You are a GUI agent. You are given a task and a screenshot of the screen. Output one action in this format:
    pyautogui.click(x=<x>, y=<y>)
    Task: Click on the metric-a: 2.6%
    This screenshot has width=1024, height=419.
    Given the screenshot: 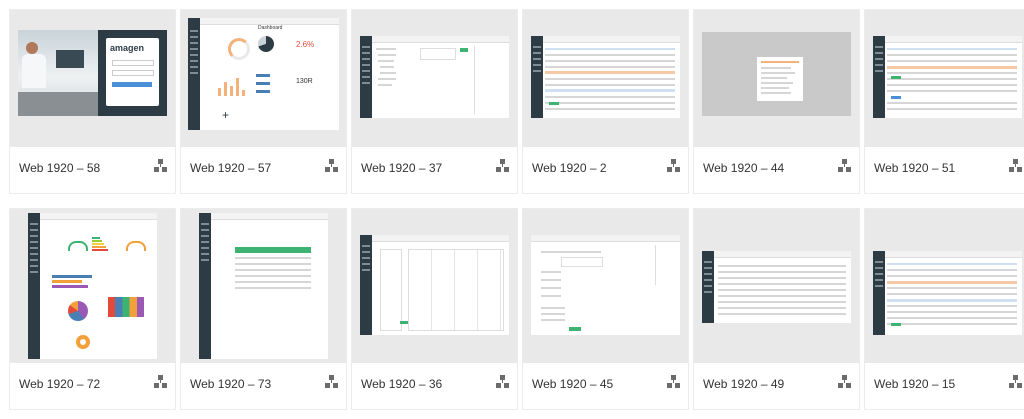 What is the action you would take?
    pyautogui.click(x=305, y=44)
    